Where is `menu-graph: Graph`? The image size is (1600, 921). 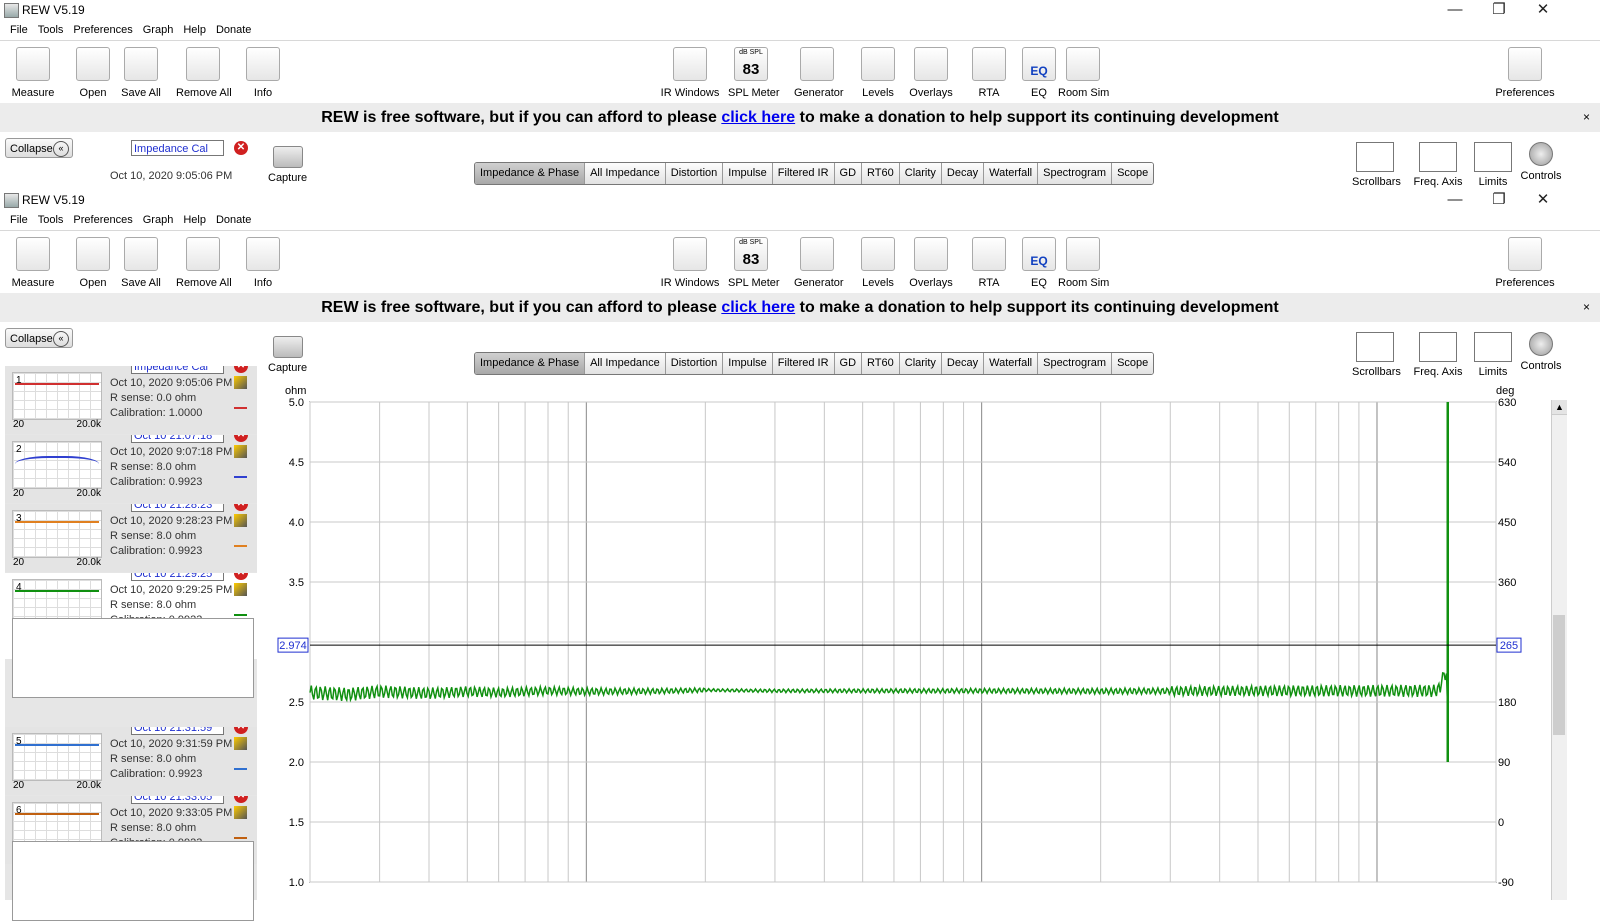 menu-graph: Graph is located at coordinates (158, 30).